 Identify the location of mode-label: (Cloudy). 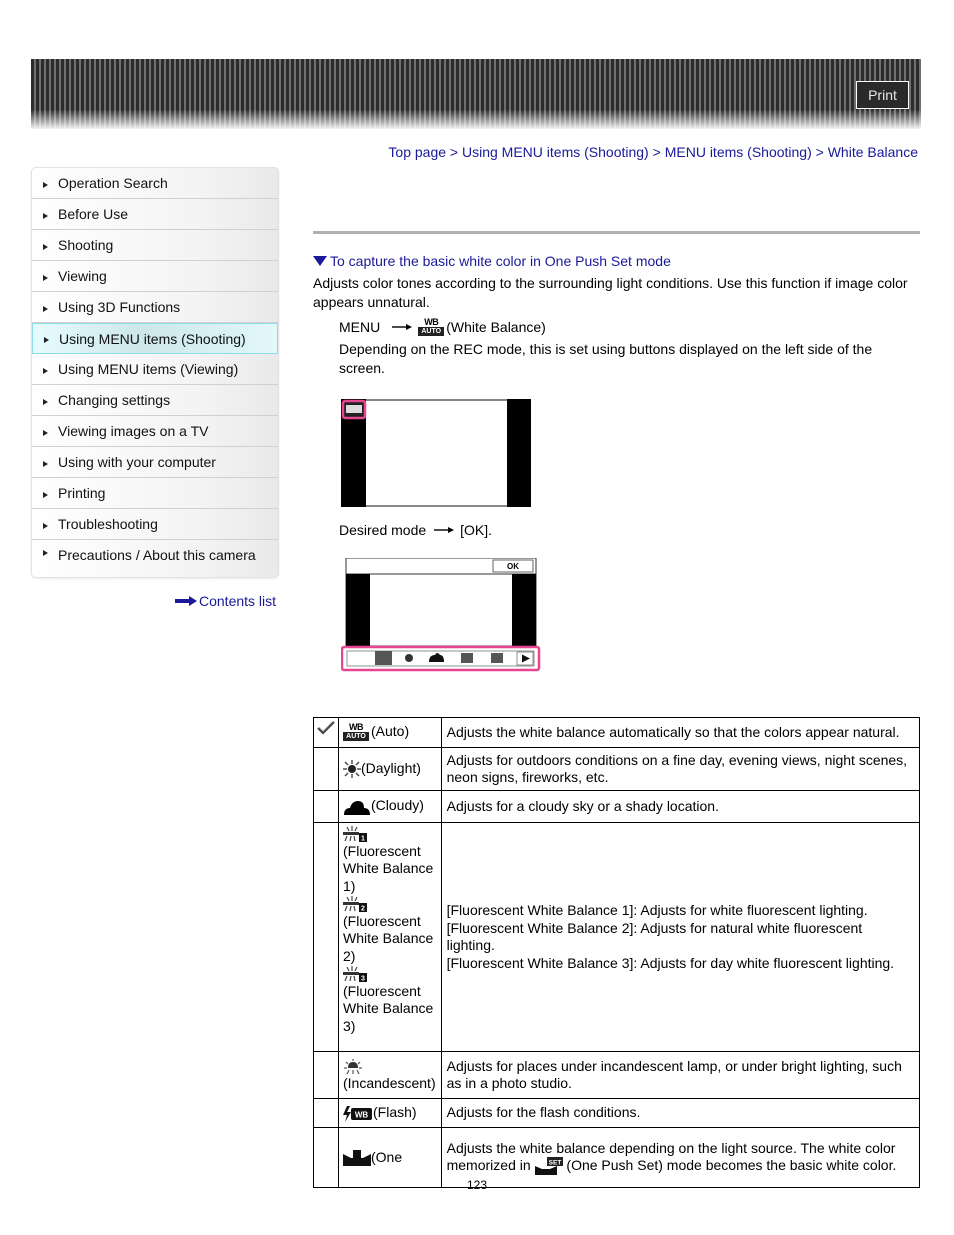
(397, 805).